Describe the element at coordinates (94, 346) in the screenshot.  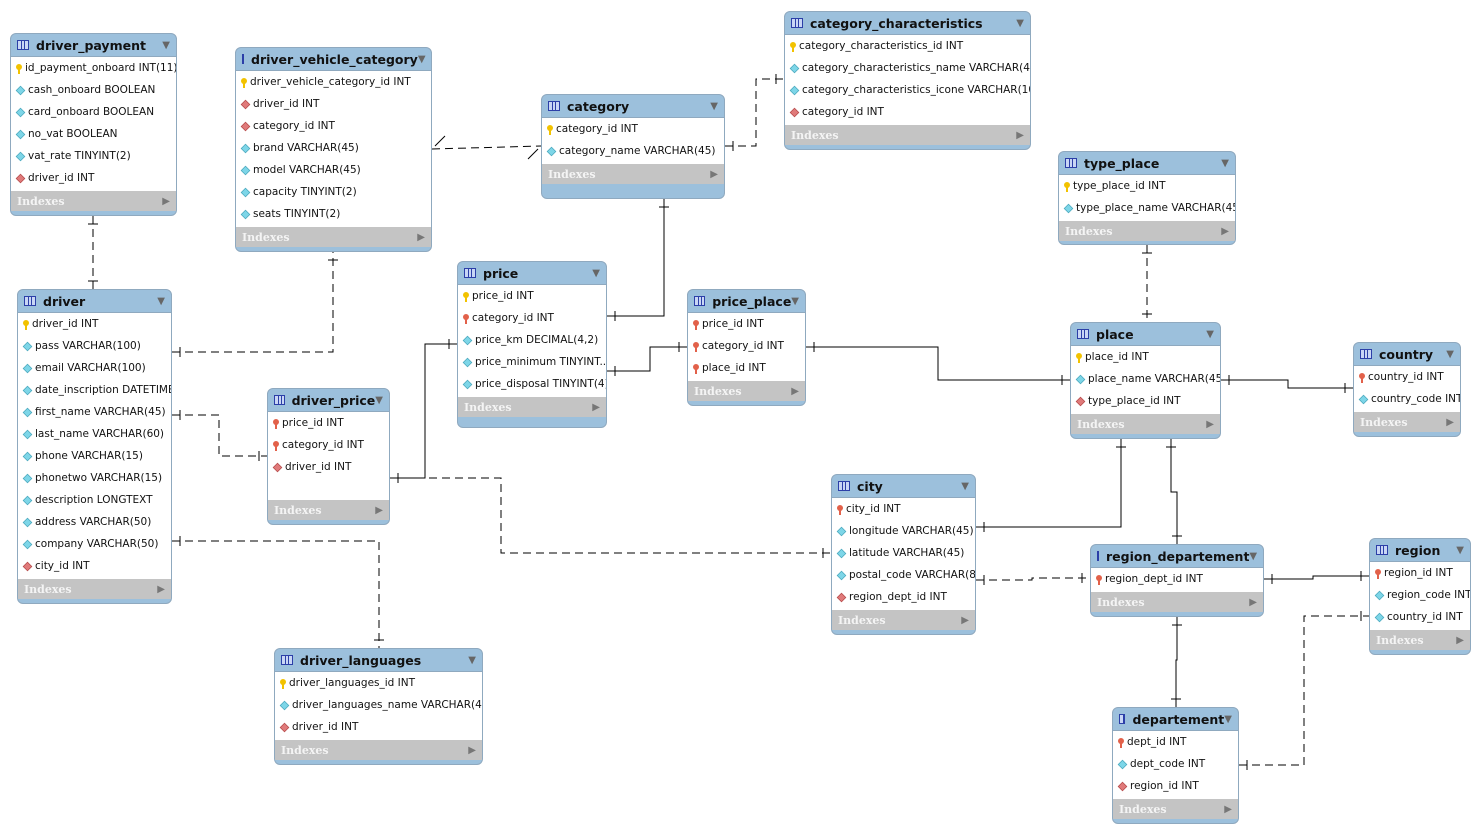
I see `column-row: pass VARCHAR(100)` at that location.